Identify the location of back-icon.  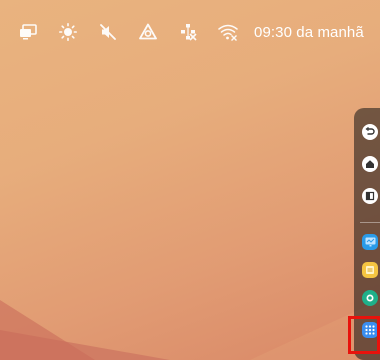
(370, 131).